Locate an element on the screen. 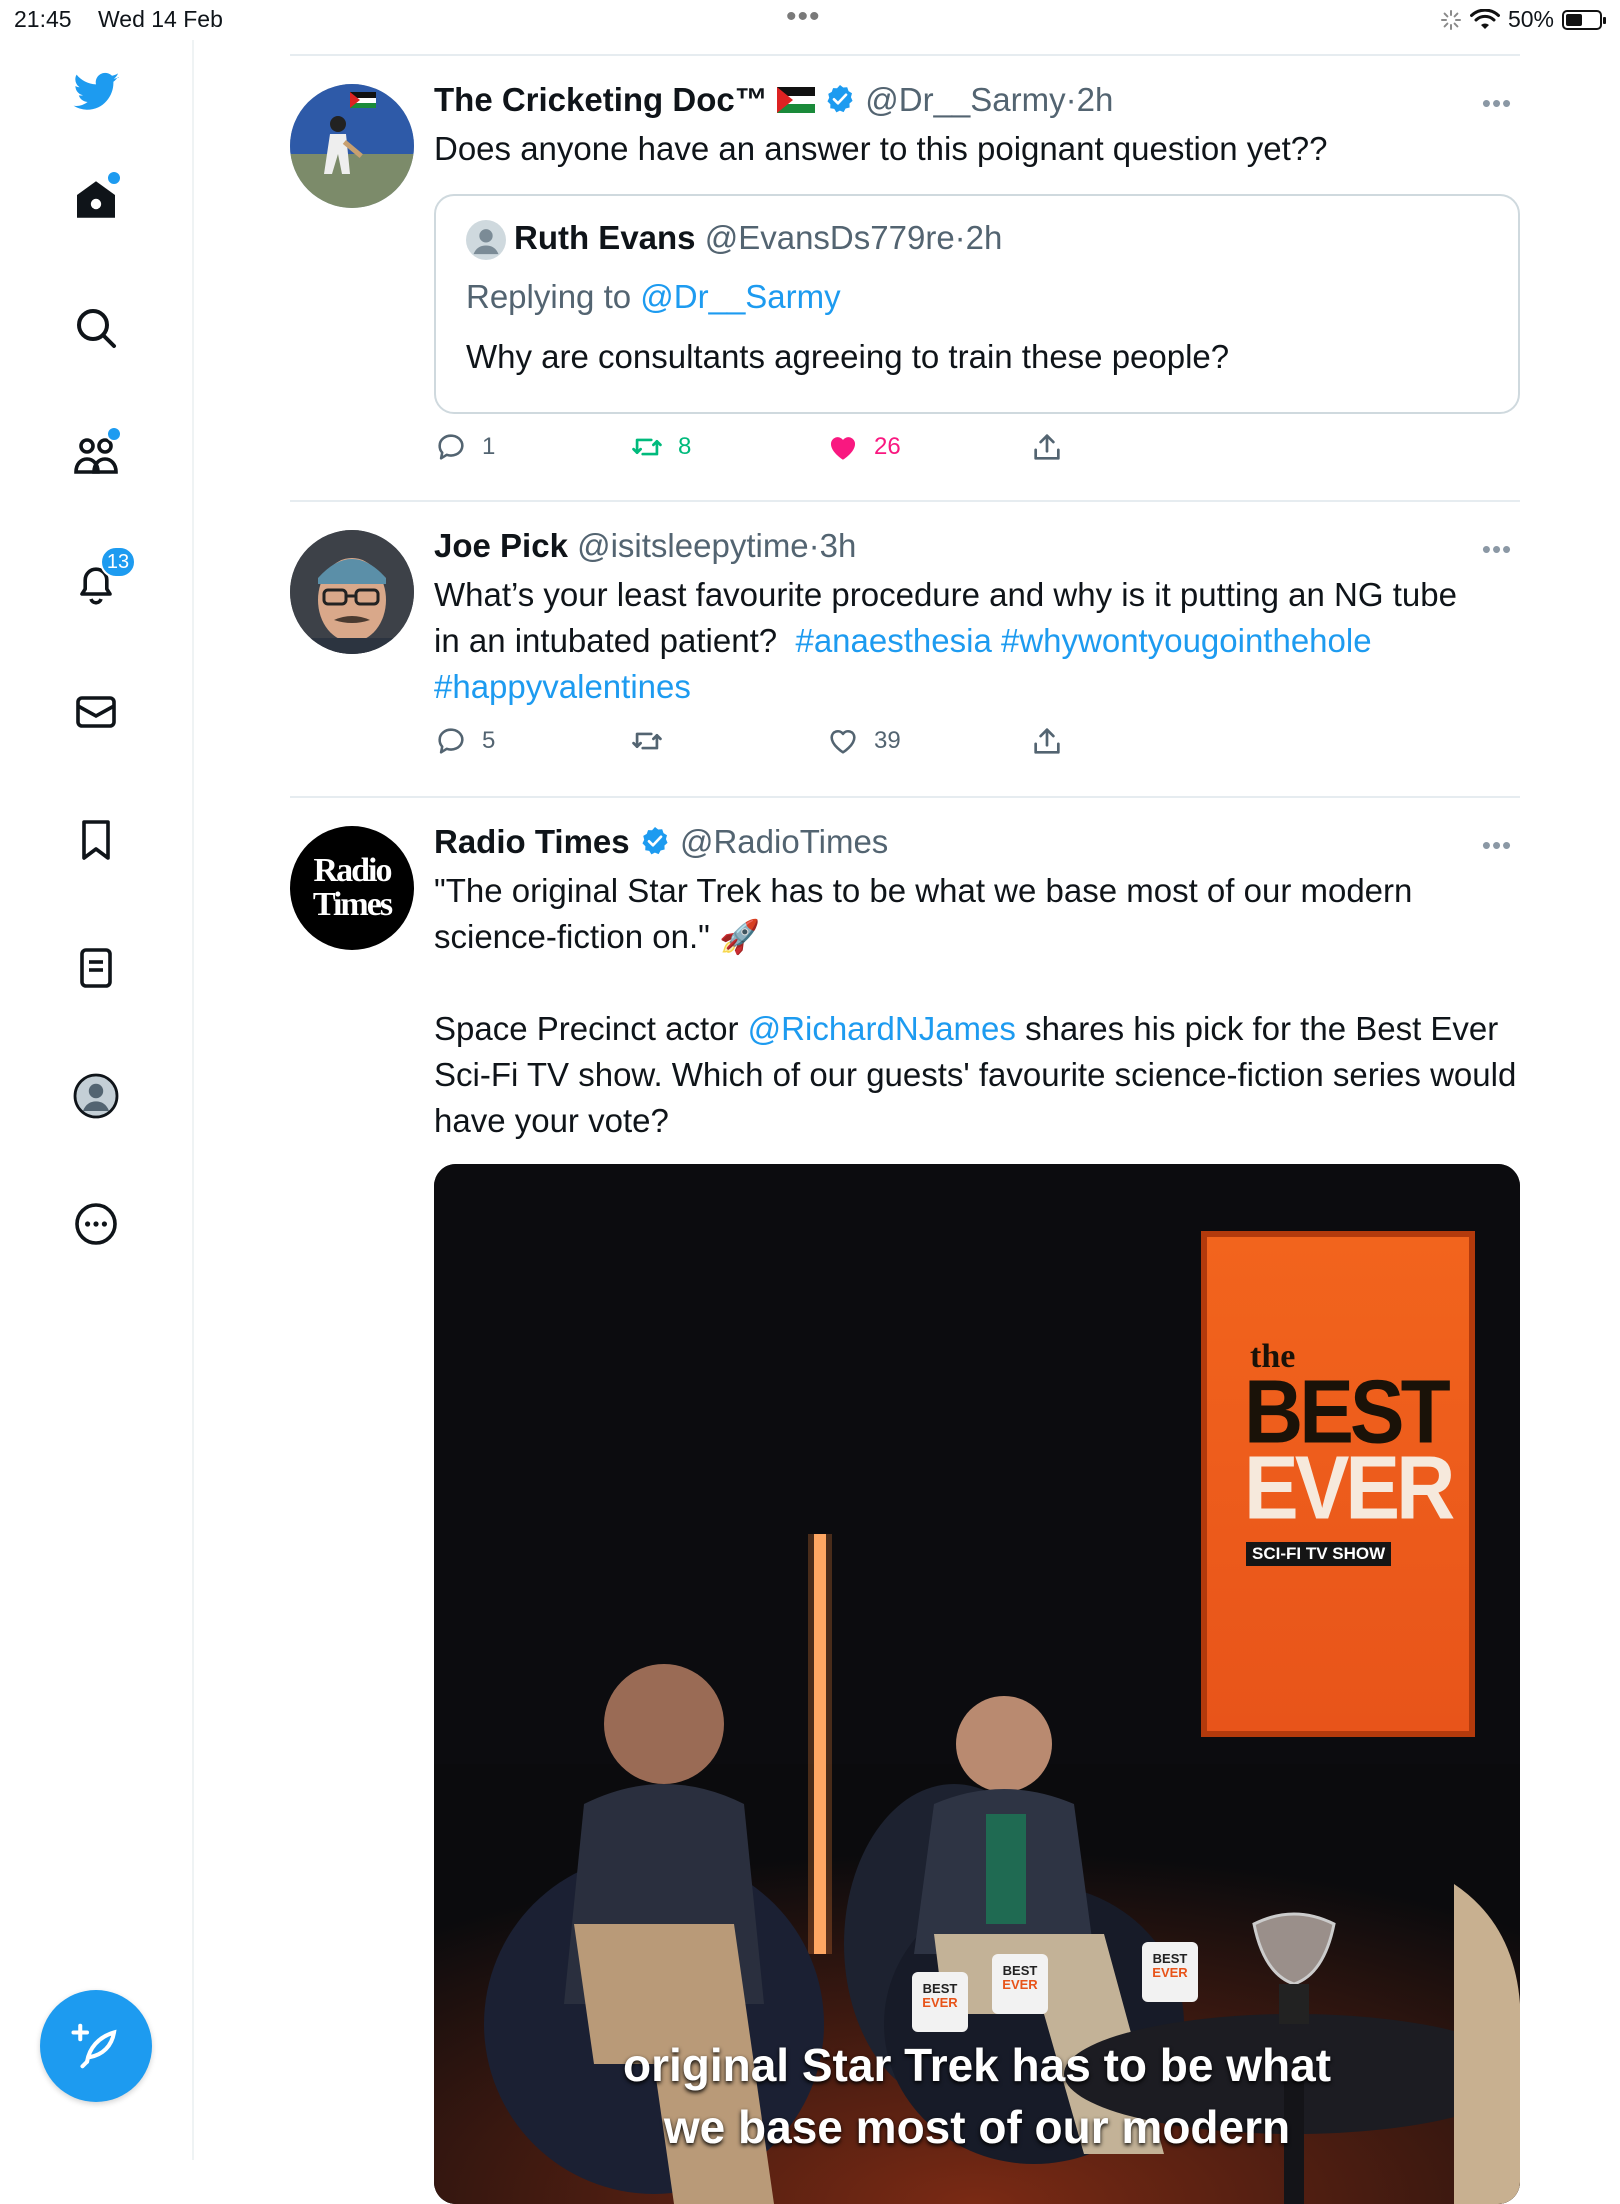 The width and height of the screenshot is (1620, 2204). nav-profile is located at coordinates (96, 1096).